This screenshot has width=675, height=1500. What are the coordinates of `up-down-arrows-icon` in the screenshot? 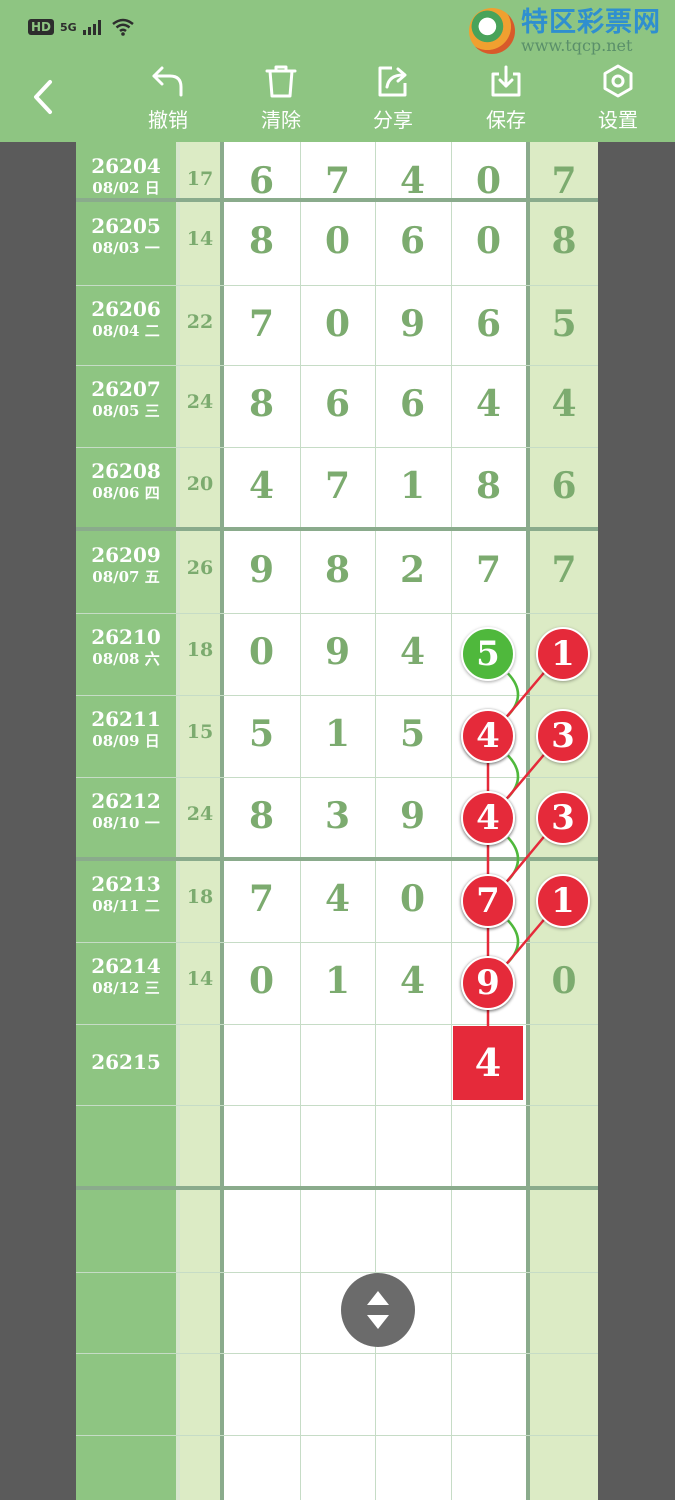 It's located at (378, 1310).